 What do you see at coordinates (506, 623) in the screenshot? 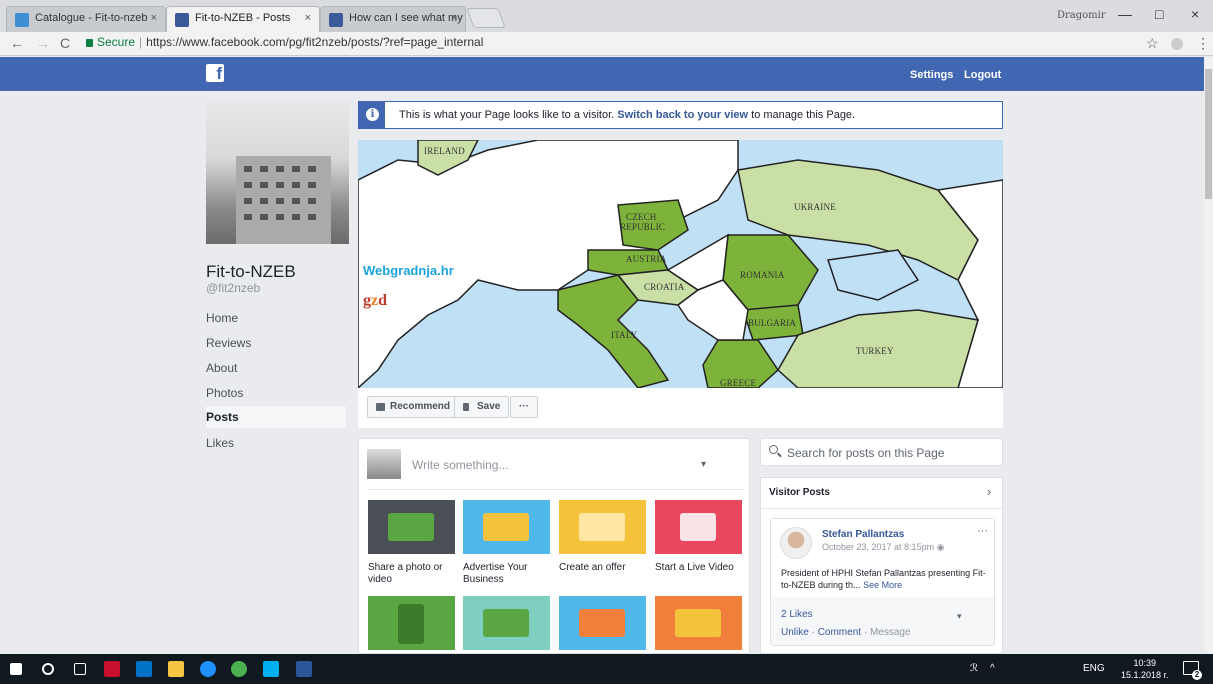
I see `message-tile` at bounding box center [506, 623].